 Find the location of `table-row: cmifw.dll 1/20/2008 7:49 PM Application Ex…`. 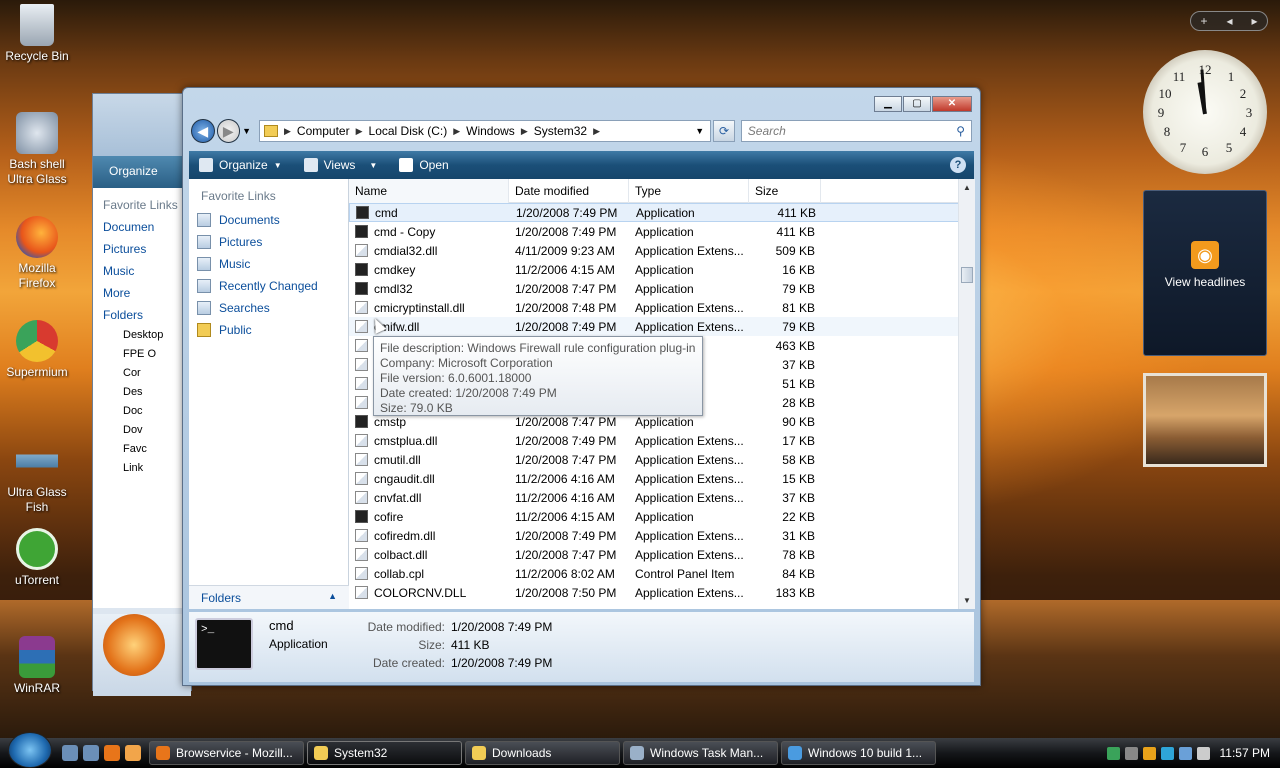

table-row: cmifw.dll 1/20/2008 7:49 PM Application Ex… is located at coordinates (662, 326).